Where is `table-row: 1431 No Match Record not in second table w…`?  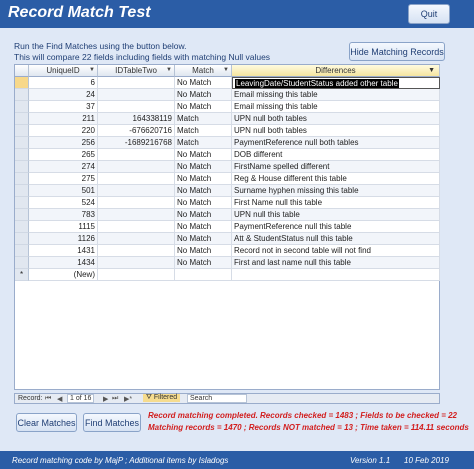
table-row: 1431 No Match Record not in second table w… is located at coordinates (227, 251).